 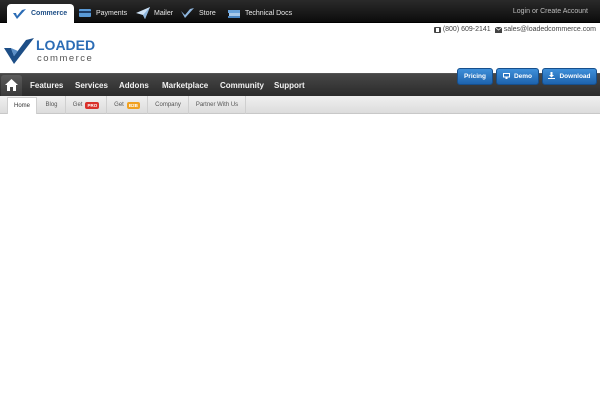 What do you see at coordinates (467, 29) in the screenshot?
I see `phone-number: (800) 609-2141` at bounding box center [467, 29].